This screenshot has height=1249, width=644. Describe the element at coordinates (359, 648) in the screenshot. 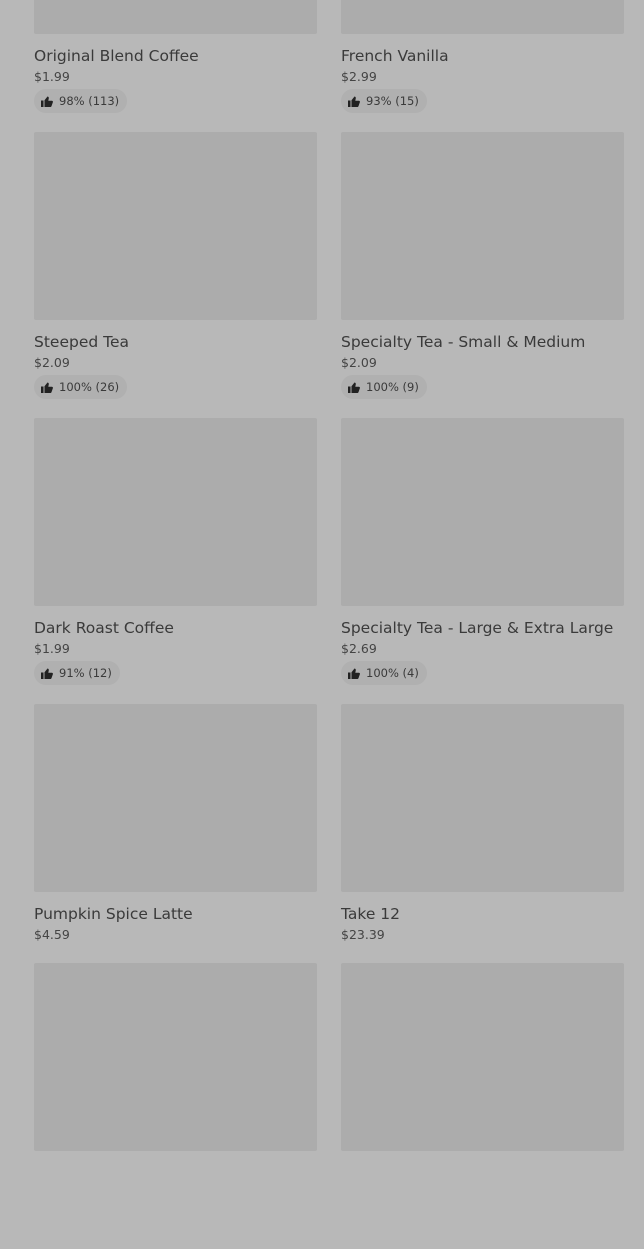

I see `product-price: $2.69` at that location.